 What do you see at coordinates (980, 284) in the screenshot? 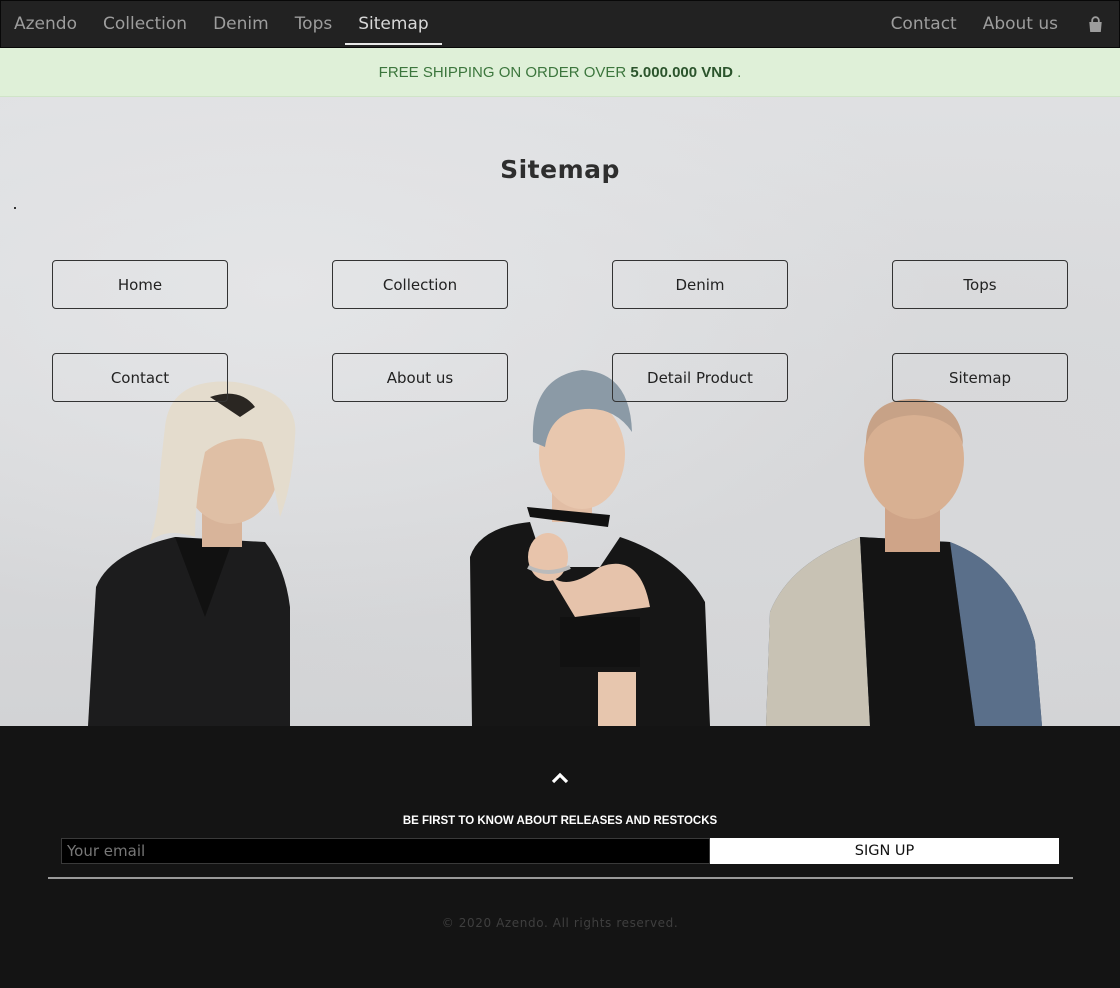
I see `sitemap-link-tops: Tops` at bounding box center [980, 284].